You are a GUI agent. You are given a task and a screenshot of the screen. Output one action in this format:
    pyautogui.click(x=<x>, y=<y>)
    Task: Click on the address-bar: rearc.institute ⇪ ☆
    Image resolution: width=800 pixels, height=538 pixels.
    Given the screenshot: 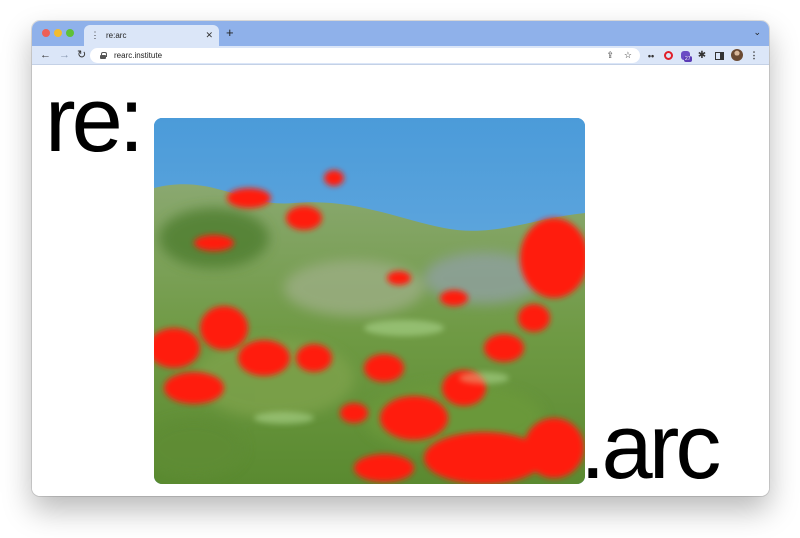 What is the action you would take?
    pyautogui.click(x=365, y=55)
    